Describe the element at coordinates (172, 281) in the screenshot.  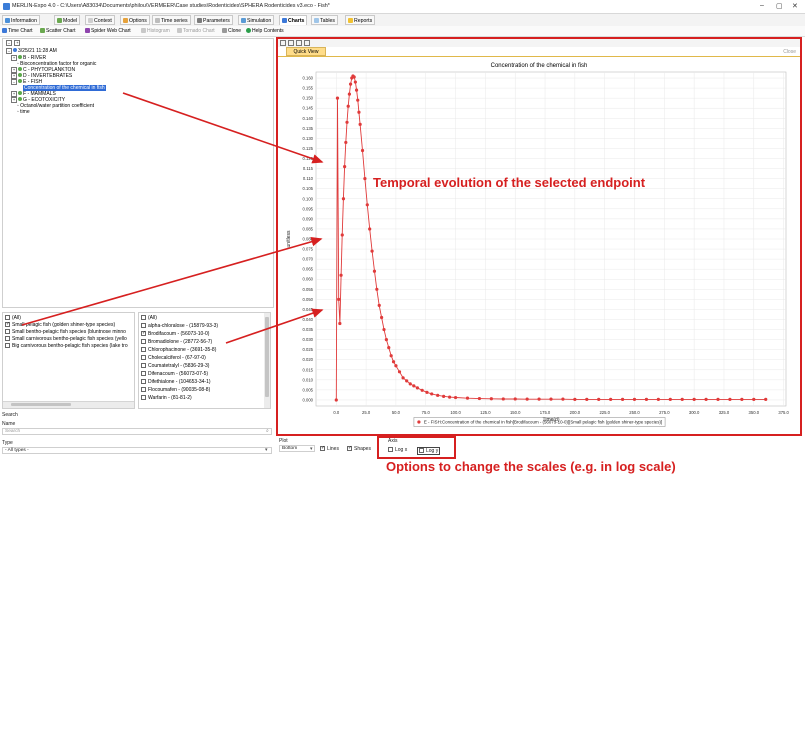
I see `arrow-species-to-chart` at that location.